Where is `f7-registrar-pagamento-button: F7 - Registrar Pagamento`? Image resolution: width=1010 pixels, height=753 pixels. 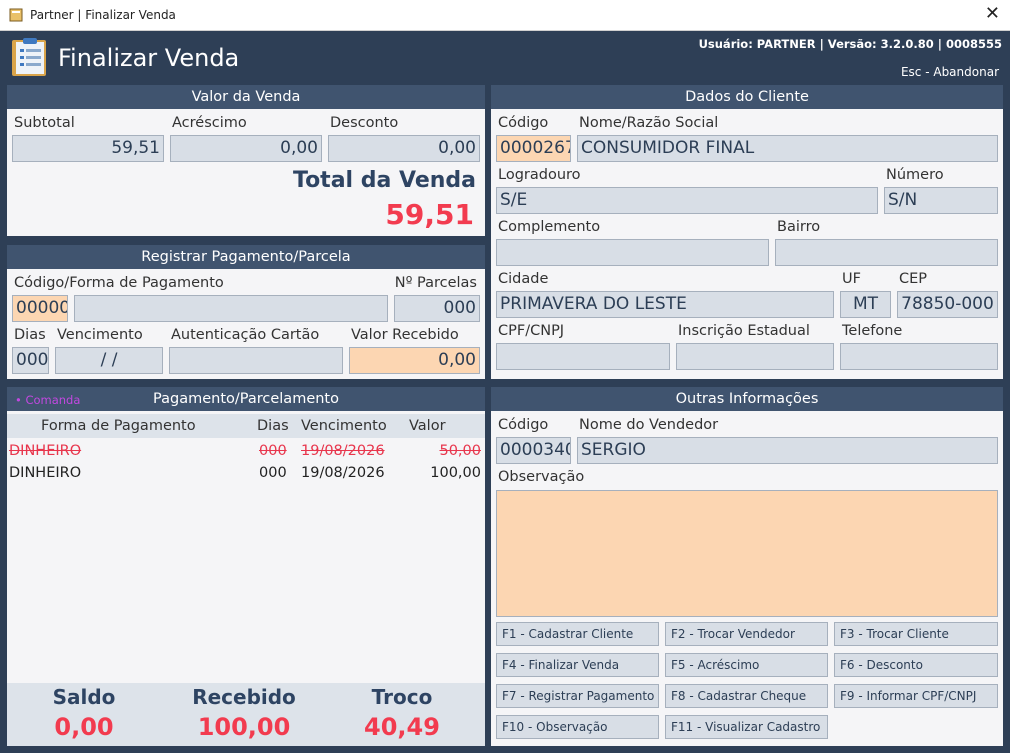
f7-registrar-pagamento-button: F7 - Registrar Pagamento is located at coordinates (577, 696).